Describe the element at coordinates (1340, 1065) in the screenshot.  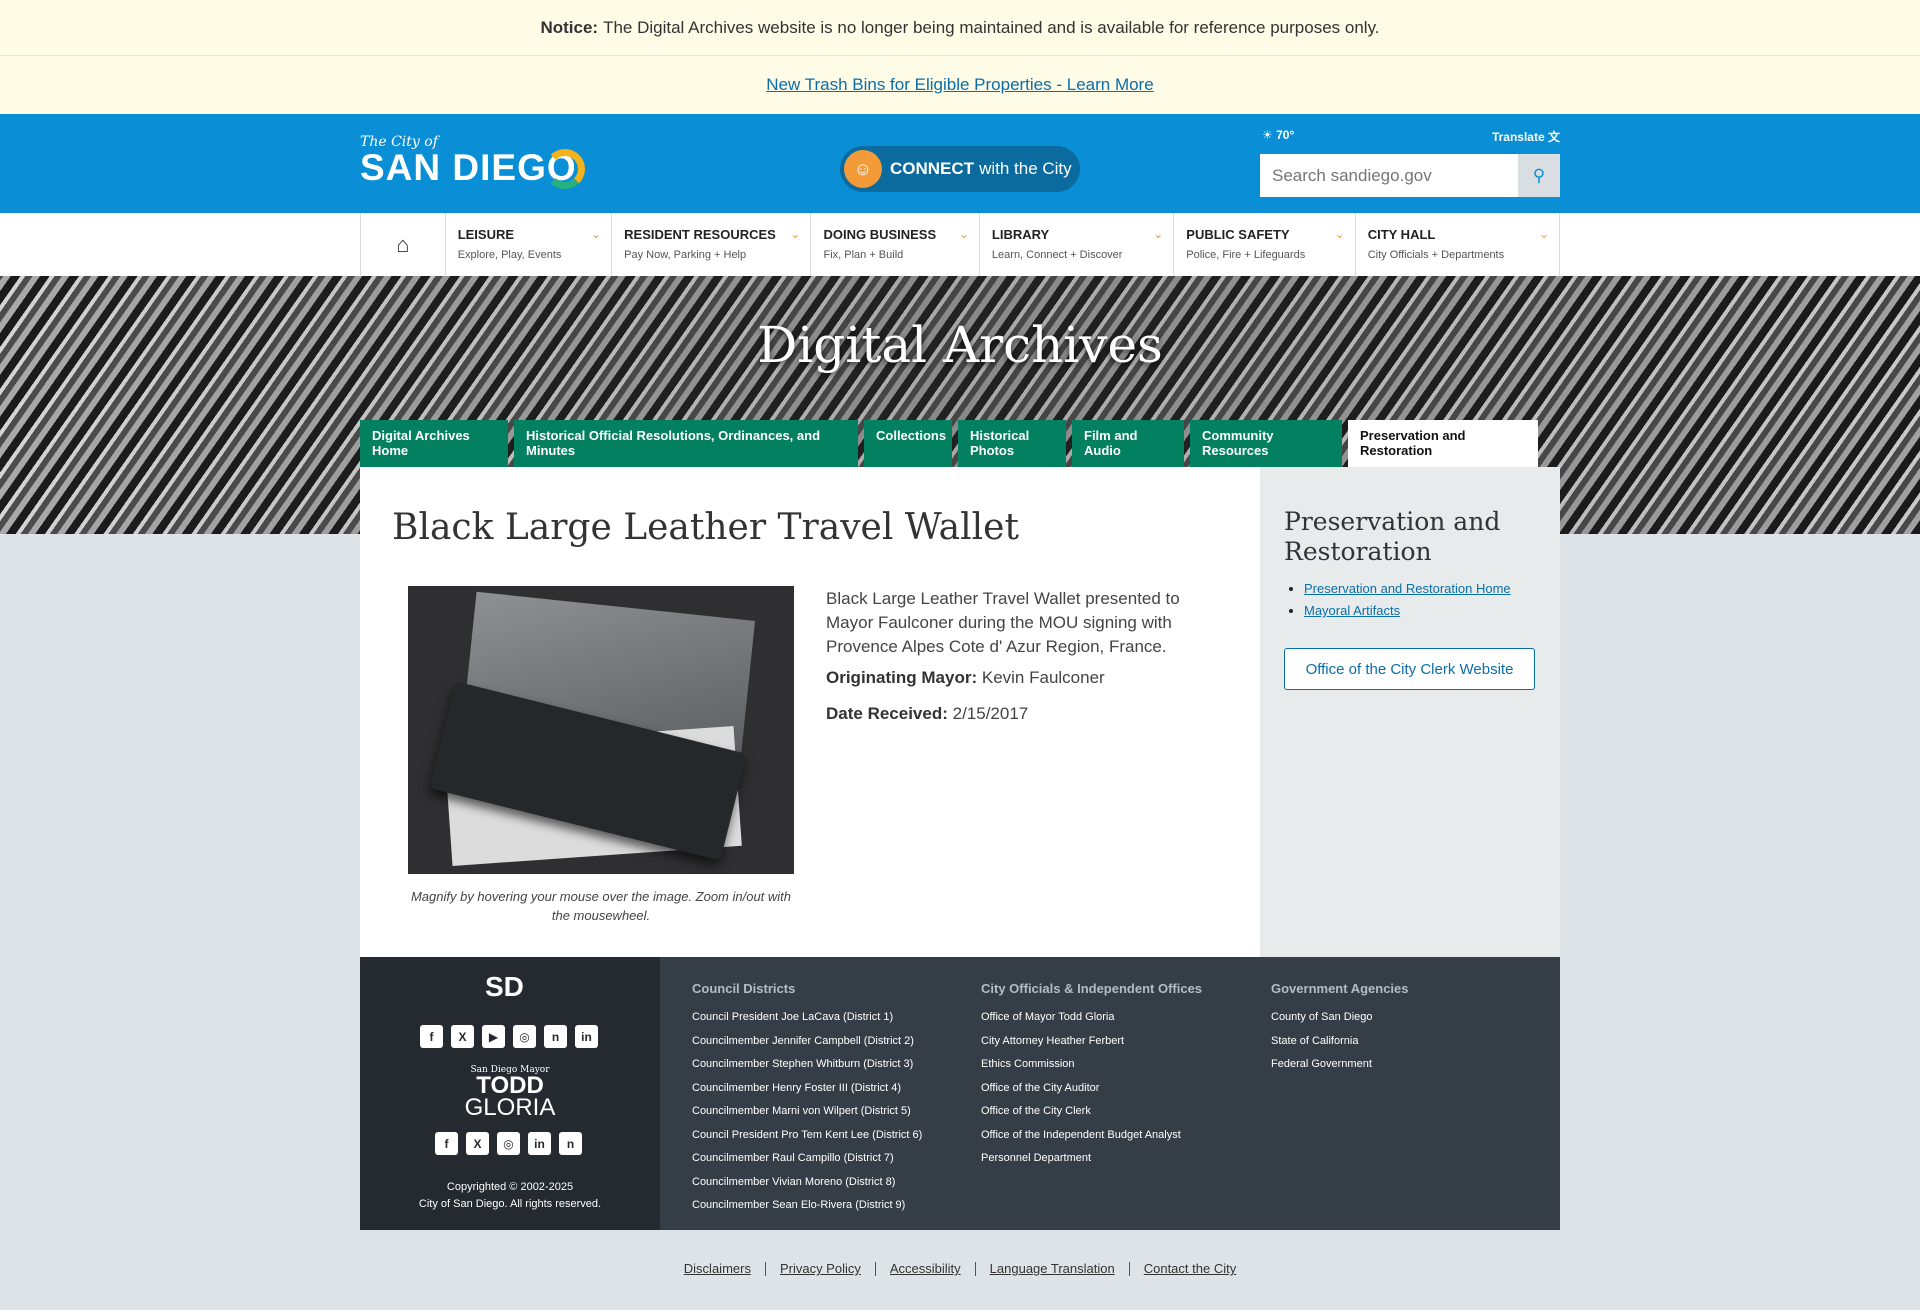
I see `footer-link: Federal Government` at that location.